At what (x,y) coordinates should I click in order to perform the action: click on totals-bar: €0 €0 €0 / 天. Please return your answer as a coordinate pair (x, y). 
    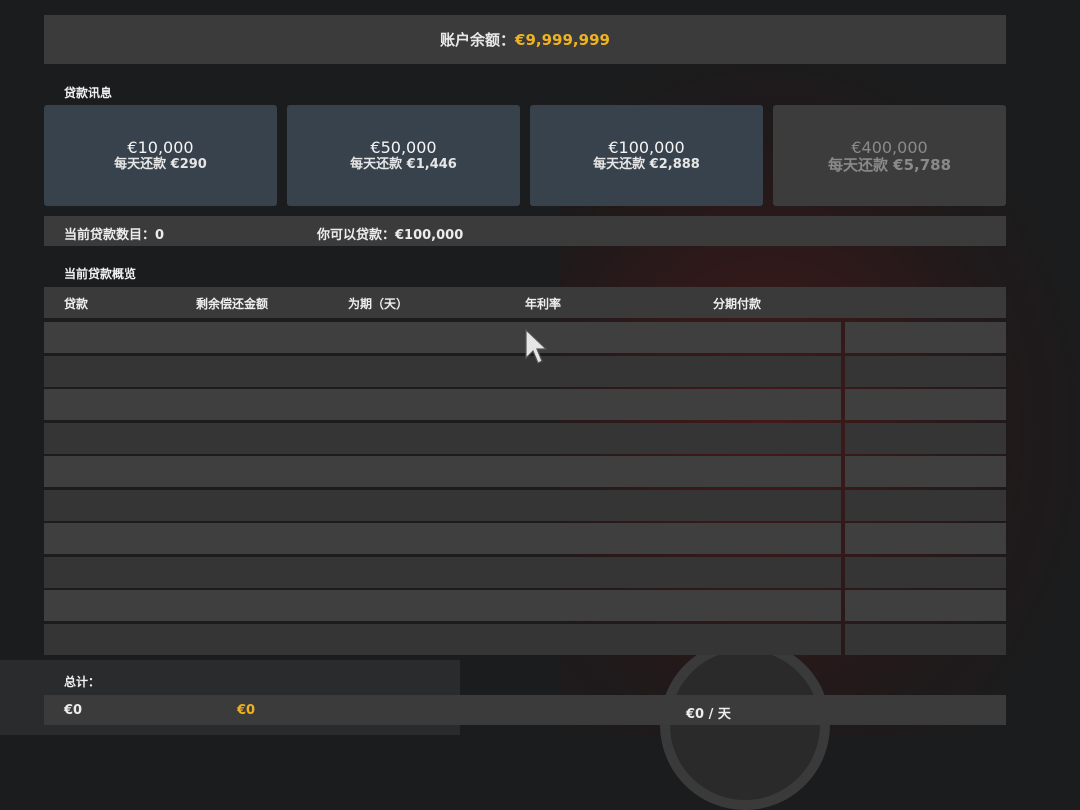
    Looking at the image, I should click on (525, 710).